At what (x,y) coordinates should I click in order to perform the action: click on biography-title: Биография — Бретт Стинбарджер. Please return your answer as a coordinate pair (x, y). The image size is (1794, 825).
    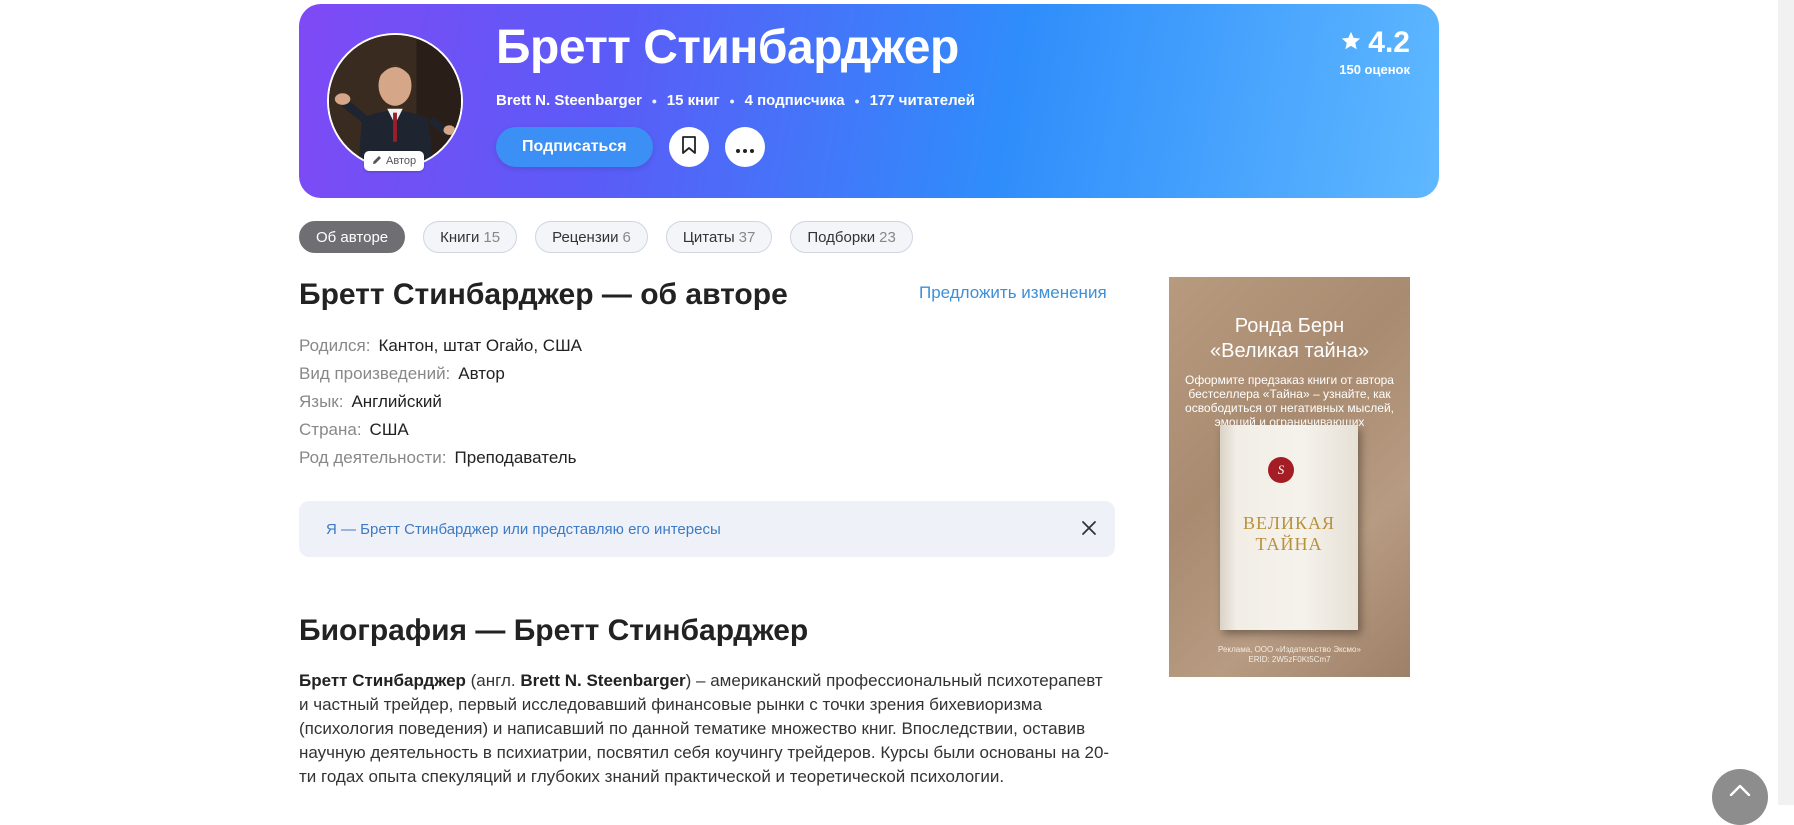
    Looking at the image, I should click on (554, 630).